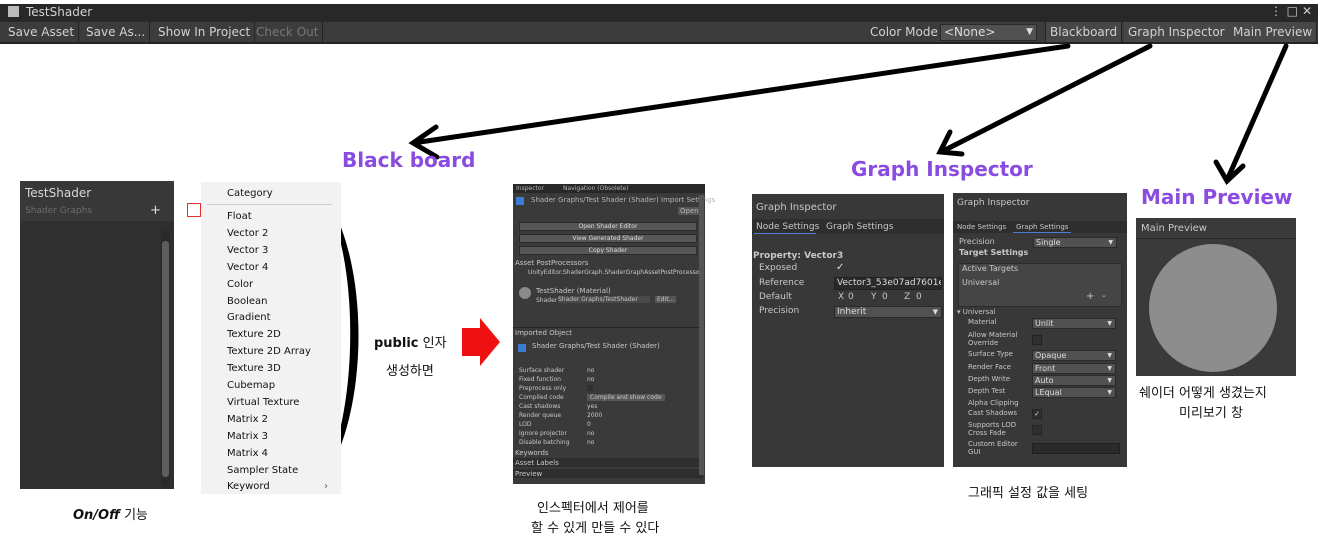 The width and height of the screenshot is (1321, 543). Describe the element at coordinates (885, 297) in the screenshot. I see `y-input: 0` at that location.